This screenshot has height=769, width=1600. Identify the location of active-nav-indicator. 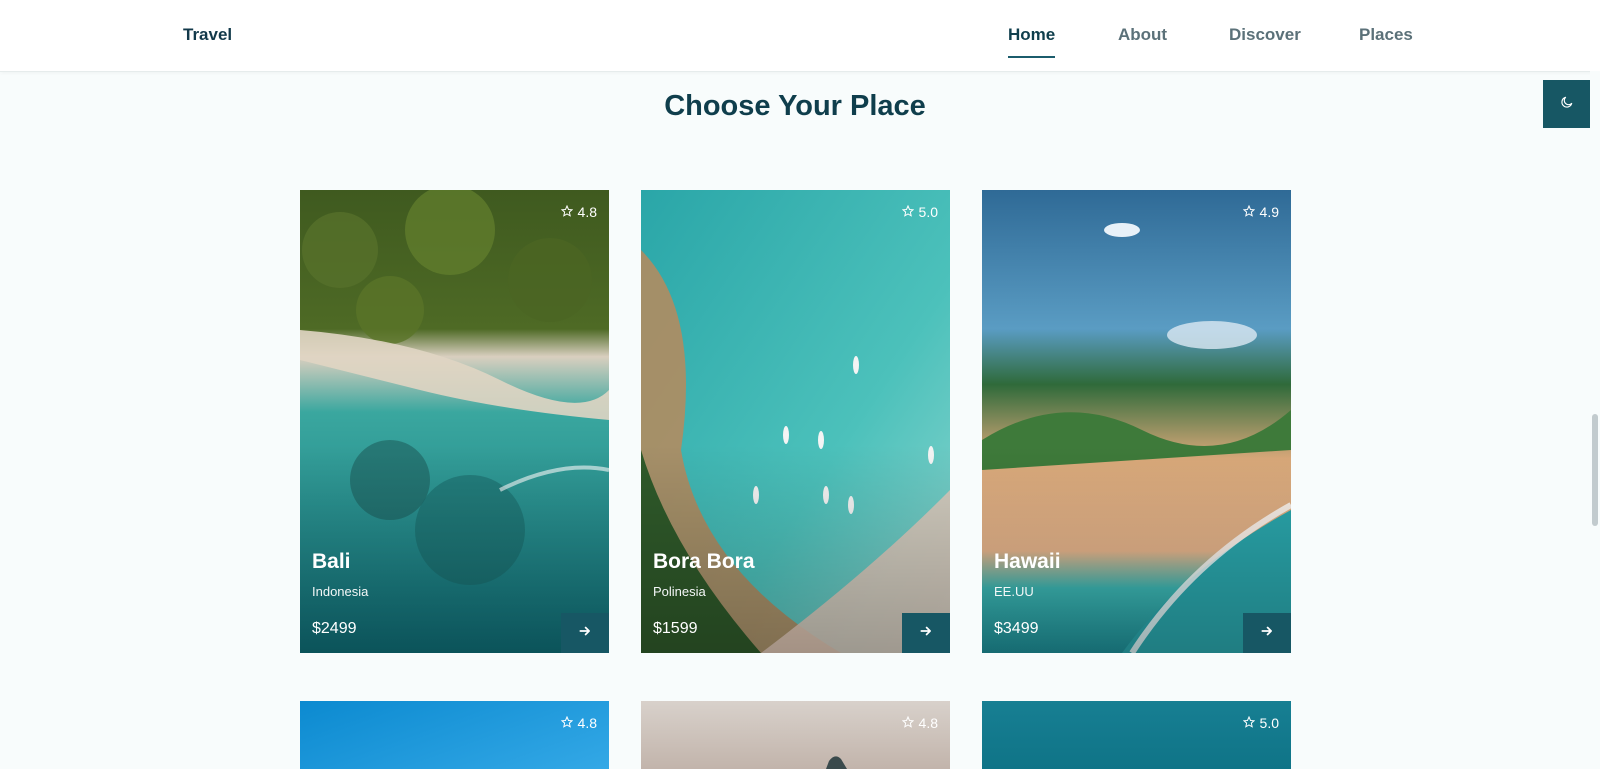
(1031, 57).